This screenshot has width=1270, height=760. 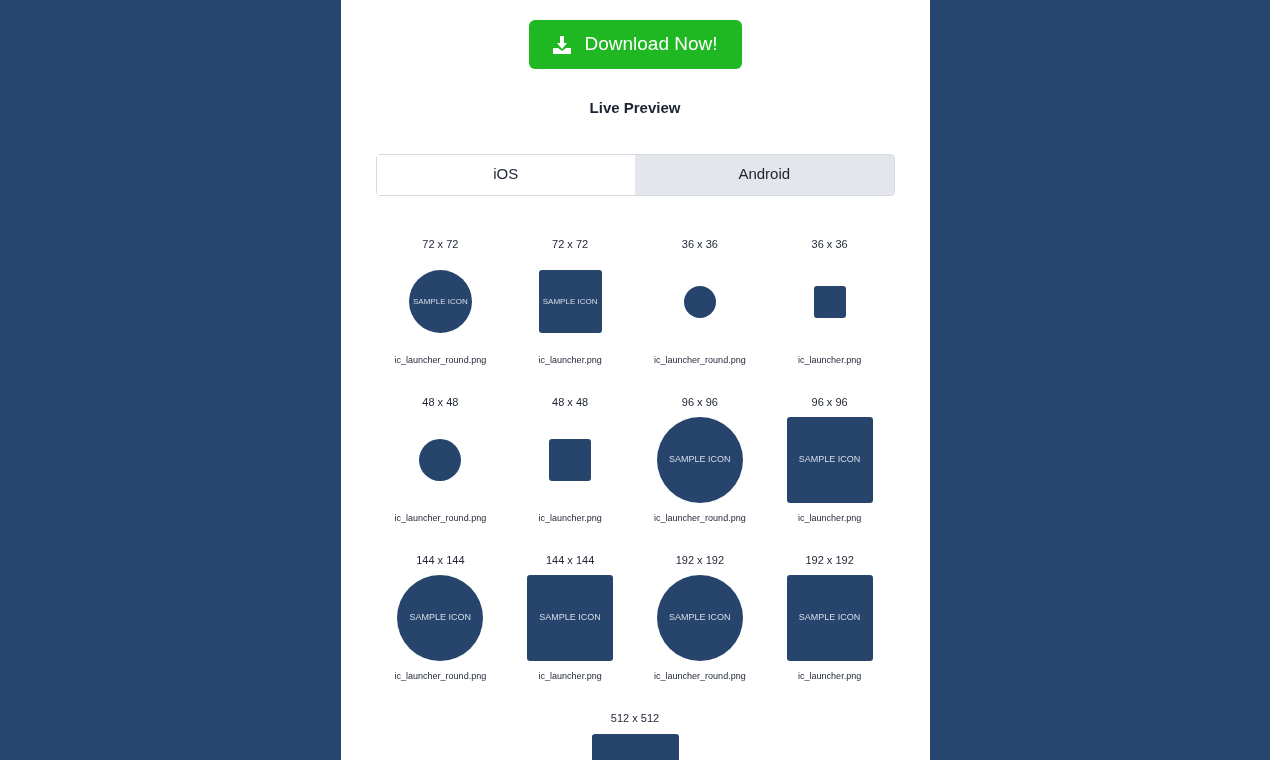 I want to click on section-heading: Live Preview, so click(x=635, y=108).